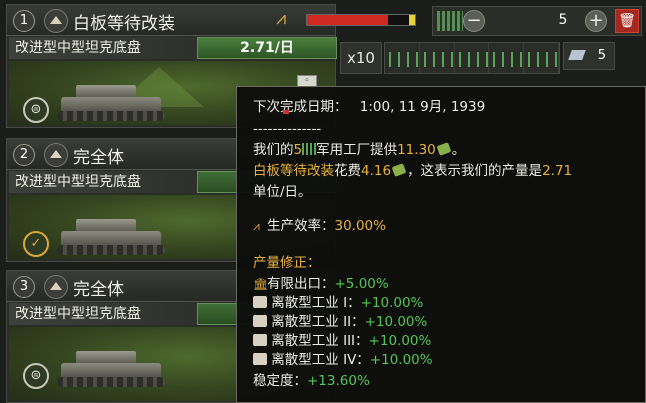 The image size is (646, 403). I want to click on mouse-cursor-icon, so click(286, 112).